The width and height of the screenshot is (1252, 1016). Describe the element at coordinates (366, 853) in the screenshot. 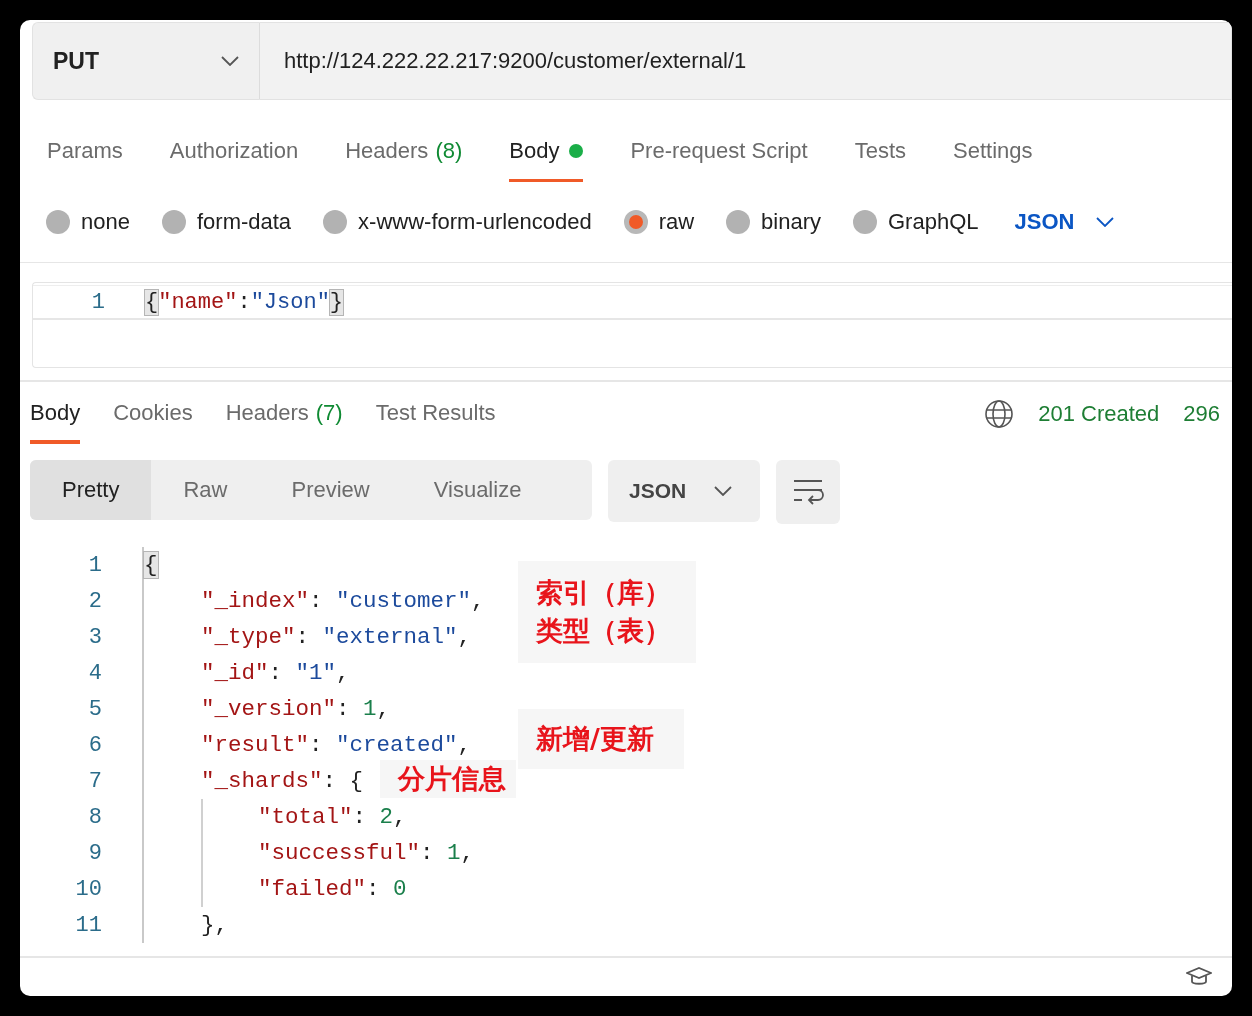

I see `code-line: "successful": 1,` at that location.